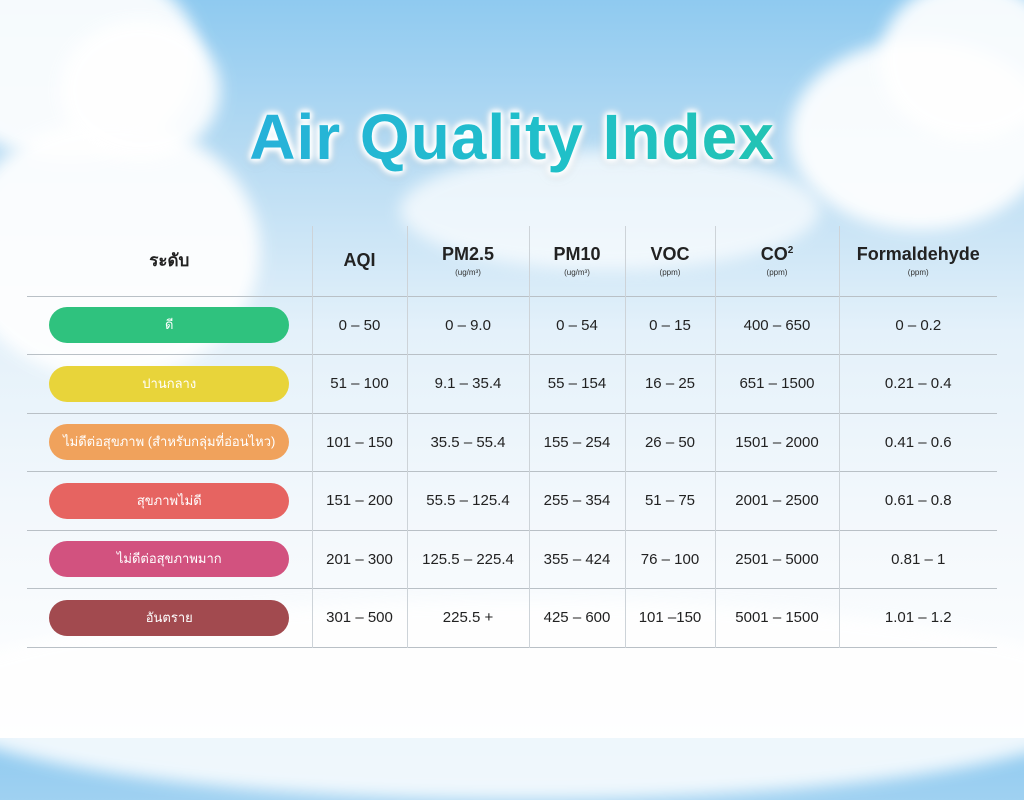 Image resolution: width=1024 pixels, height=800 pixels. I want to click on value-cell: 225.5 +, so click(467, 617).